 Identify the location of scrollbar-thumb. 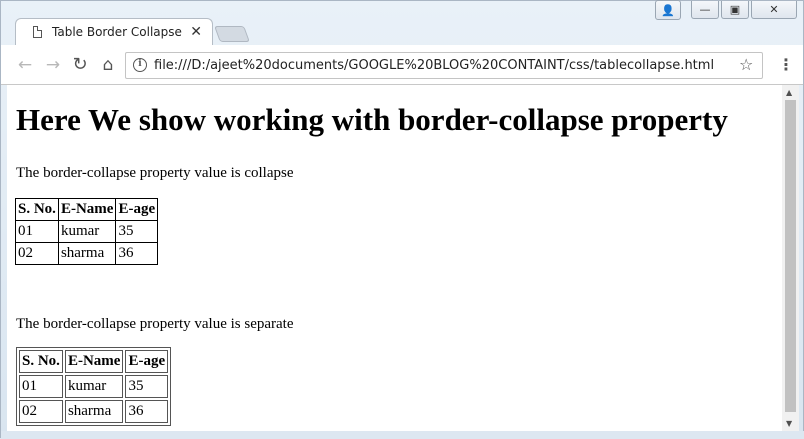
(790, 256).